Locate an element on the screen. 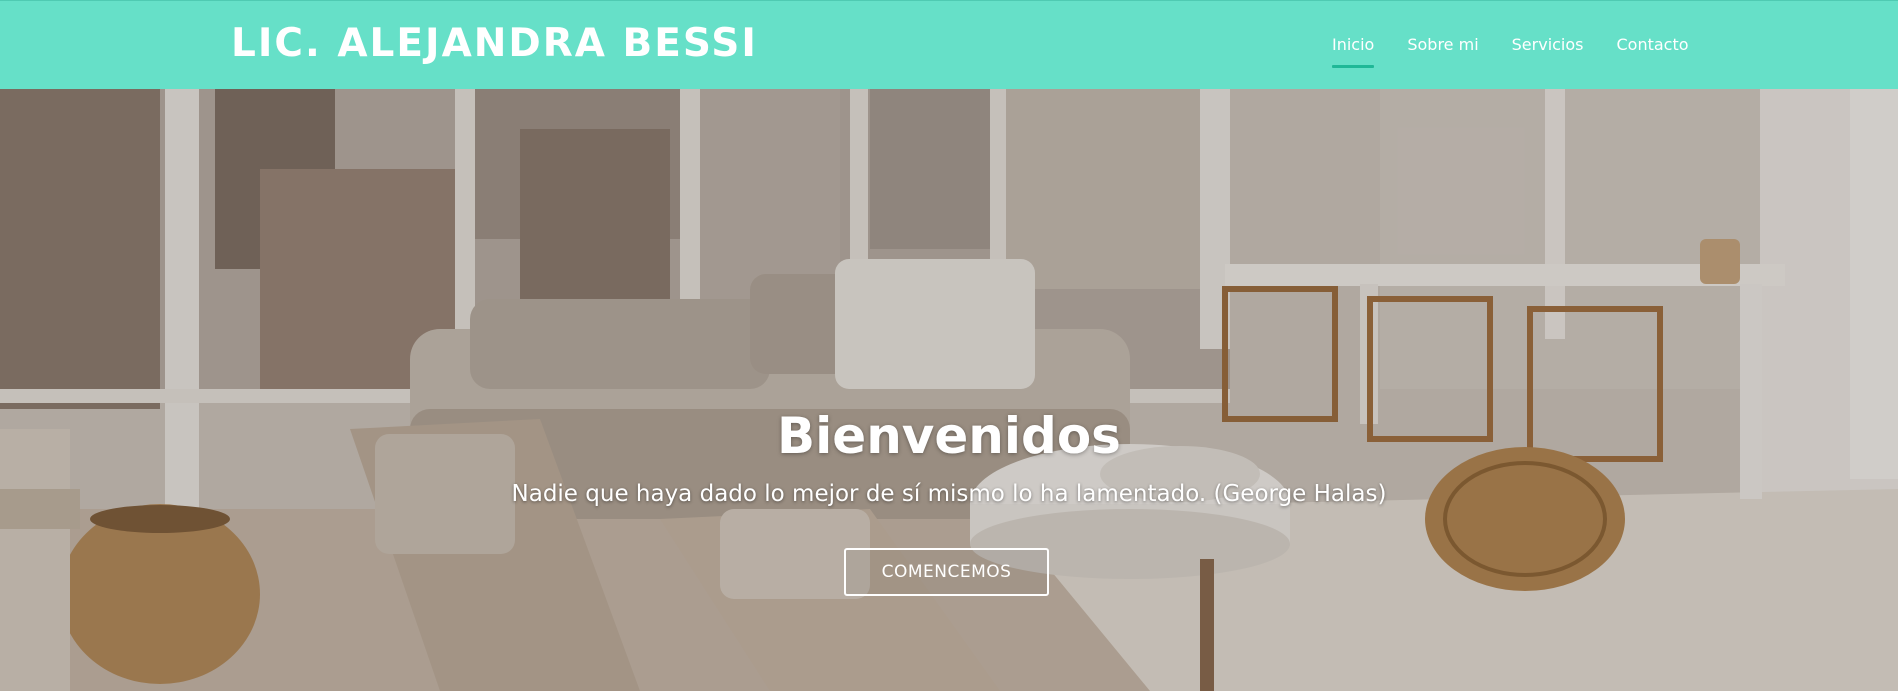 The height and width of the screenshot is (691, 1898). nav-link-sobre-mi: Sobre mi is located at coordinates (1442, 51).